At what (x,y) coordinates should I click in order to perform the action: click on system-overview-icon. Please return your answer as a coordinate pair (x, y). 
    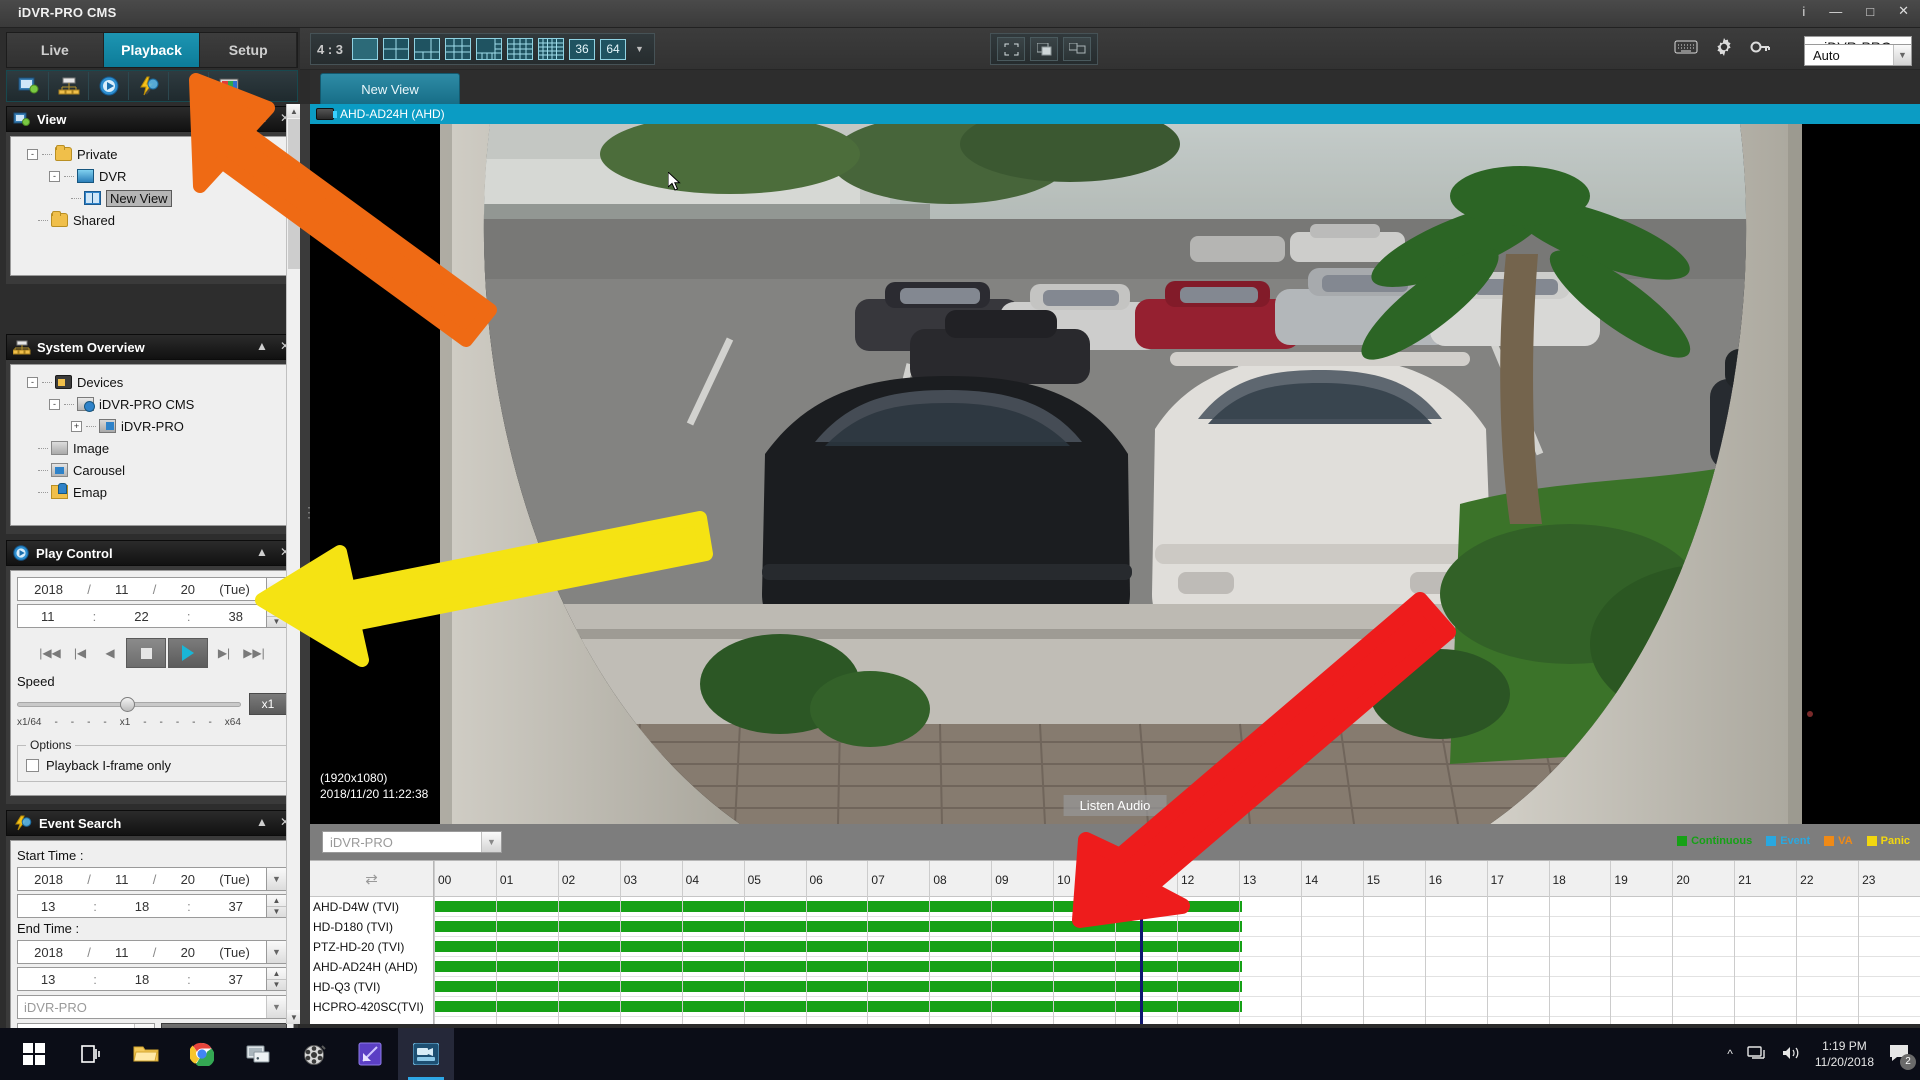
    Looking at the image, I should click on (69, 86).